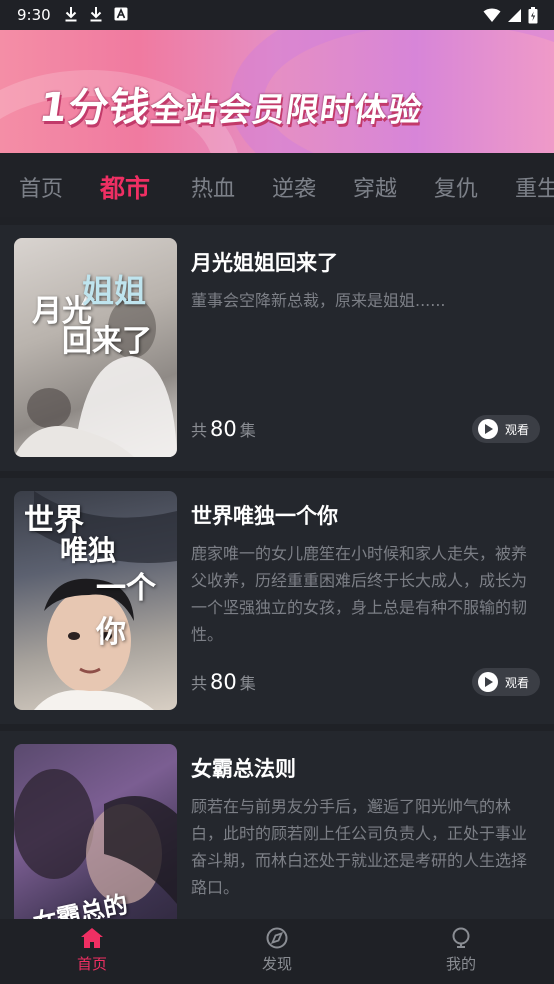 This screenshot has width=554, height=984. Describe the element at coordinates (492, 15) in the screenshot. I see `wifi-icon` at that location.